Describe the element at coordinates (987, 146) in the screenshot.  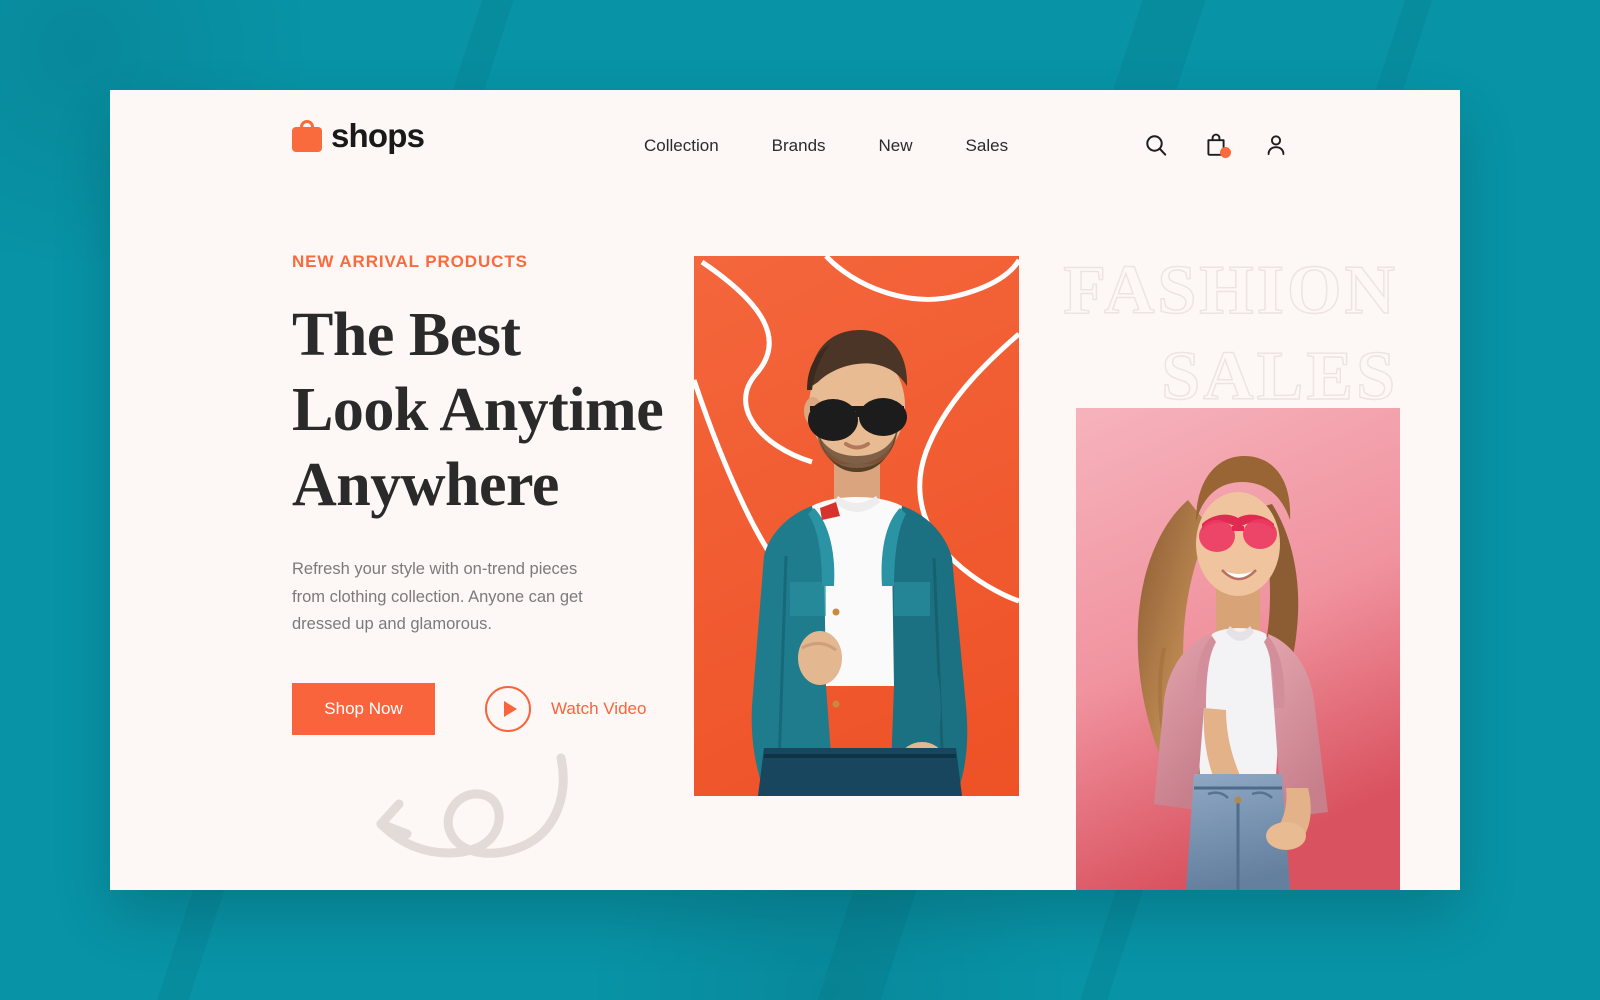
I see `nav-link-sales: Sales` at that location.